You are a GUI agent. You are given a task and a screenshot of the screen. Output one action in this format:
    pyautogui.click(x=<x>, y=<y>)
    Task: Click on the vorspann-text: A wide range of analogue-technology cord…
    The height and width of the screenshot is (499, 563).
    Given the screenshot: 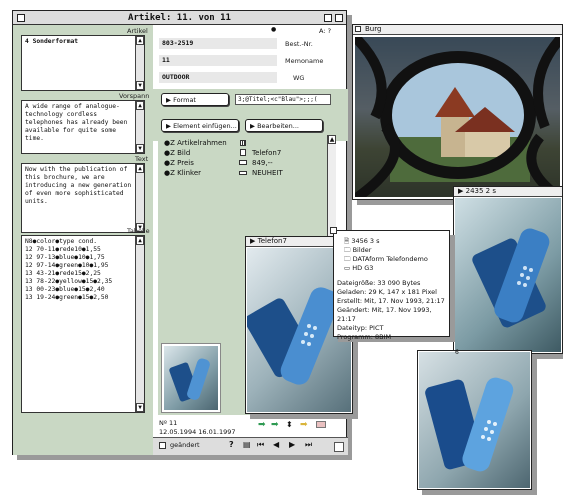 What is the action you would take?
    pyautogui.click(x=76, y=122)
    